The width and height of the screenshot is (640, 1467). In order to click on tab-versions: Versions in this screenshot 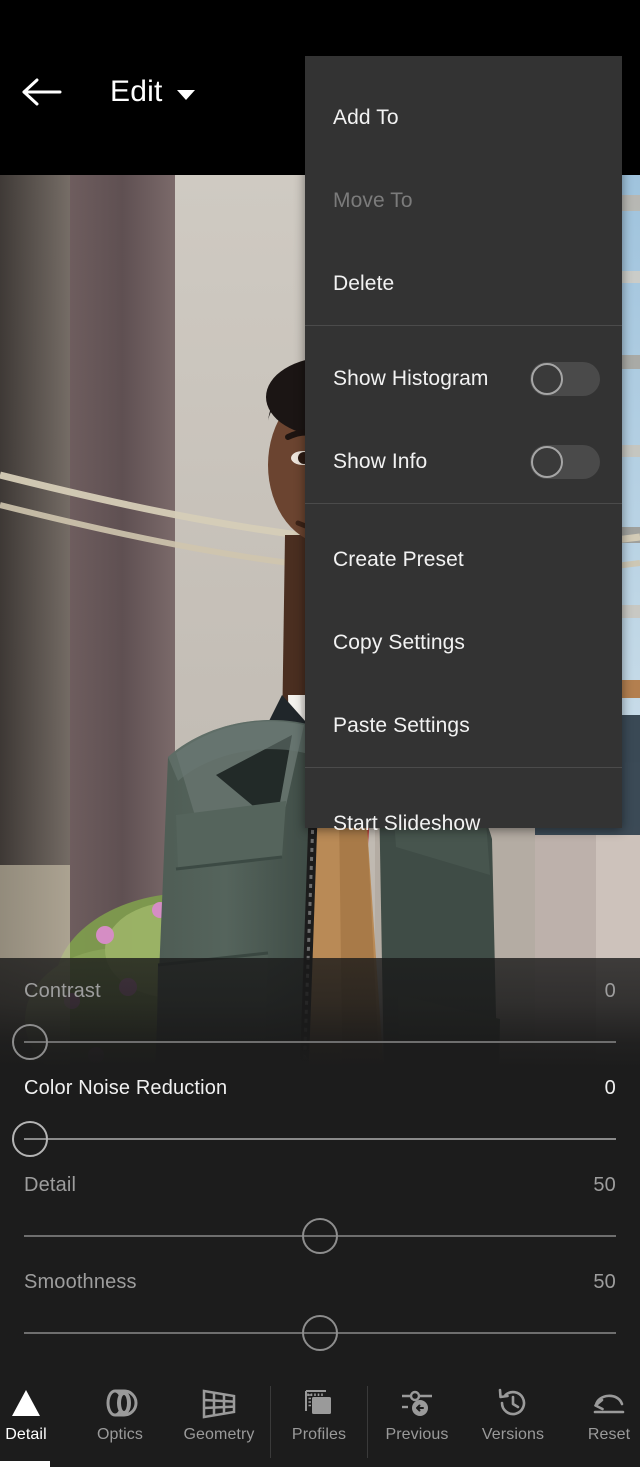, I will do `click(513, 1415)`.